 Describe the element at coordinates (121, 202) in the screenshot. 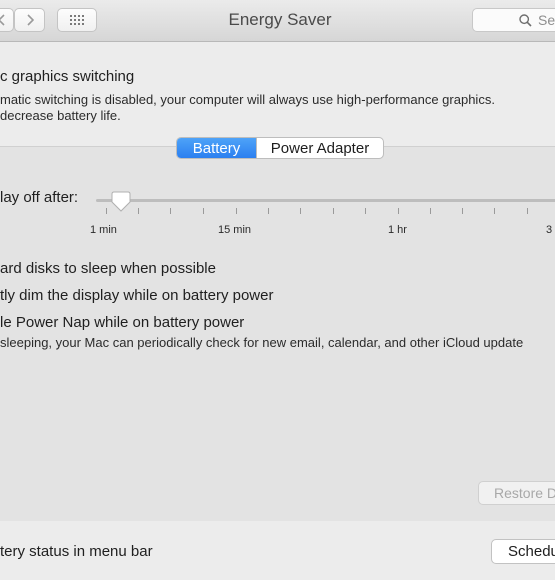

I see `slider-thumb` at that location.